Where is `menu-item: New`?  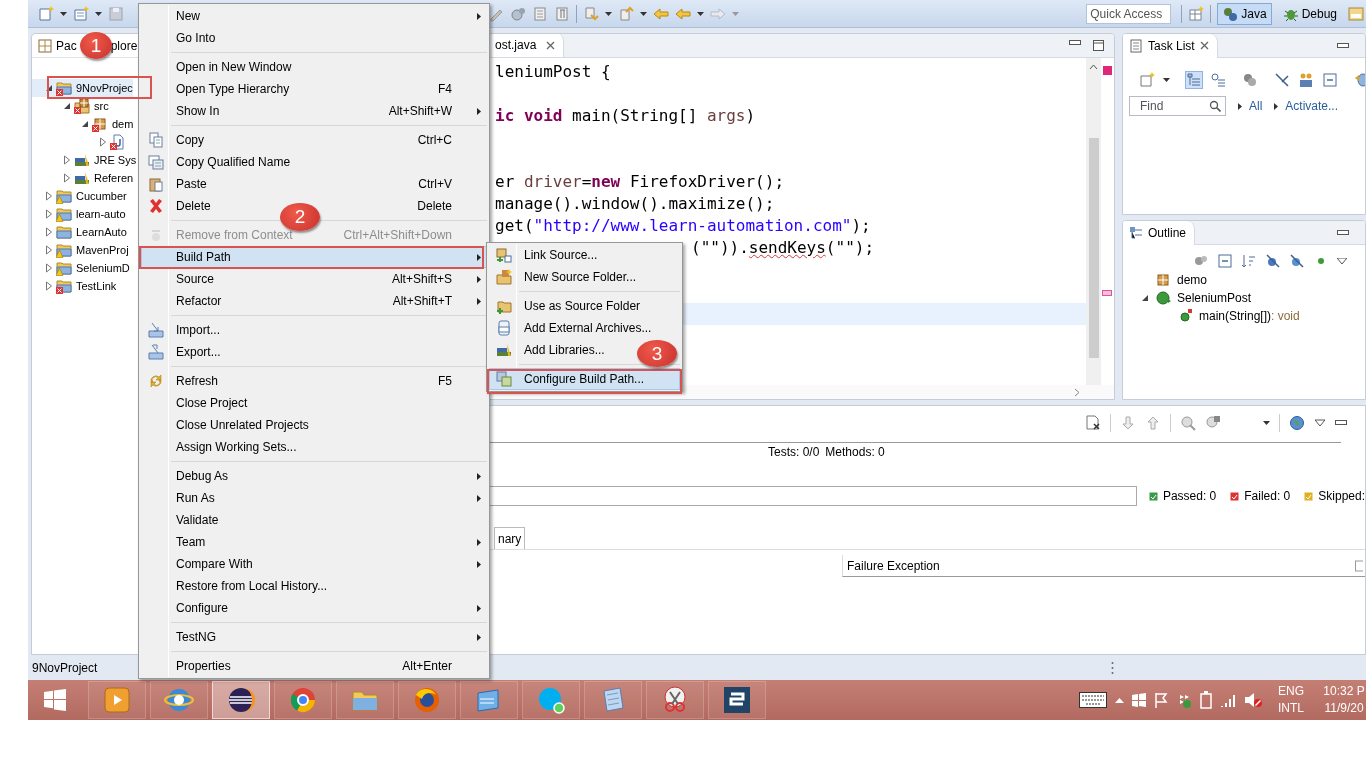 menu-item: New is located at coordinates (188, 16).